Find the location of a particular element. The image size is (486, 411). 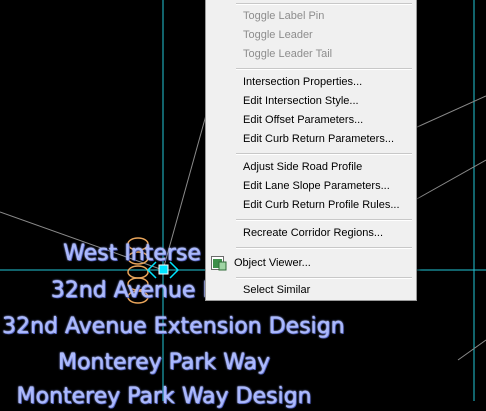

menu-item-toggle-leader-tail: Toggle Leader Tail is located at coordinates (311, 54).